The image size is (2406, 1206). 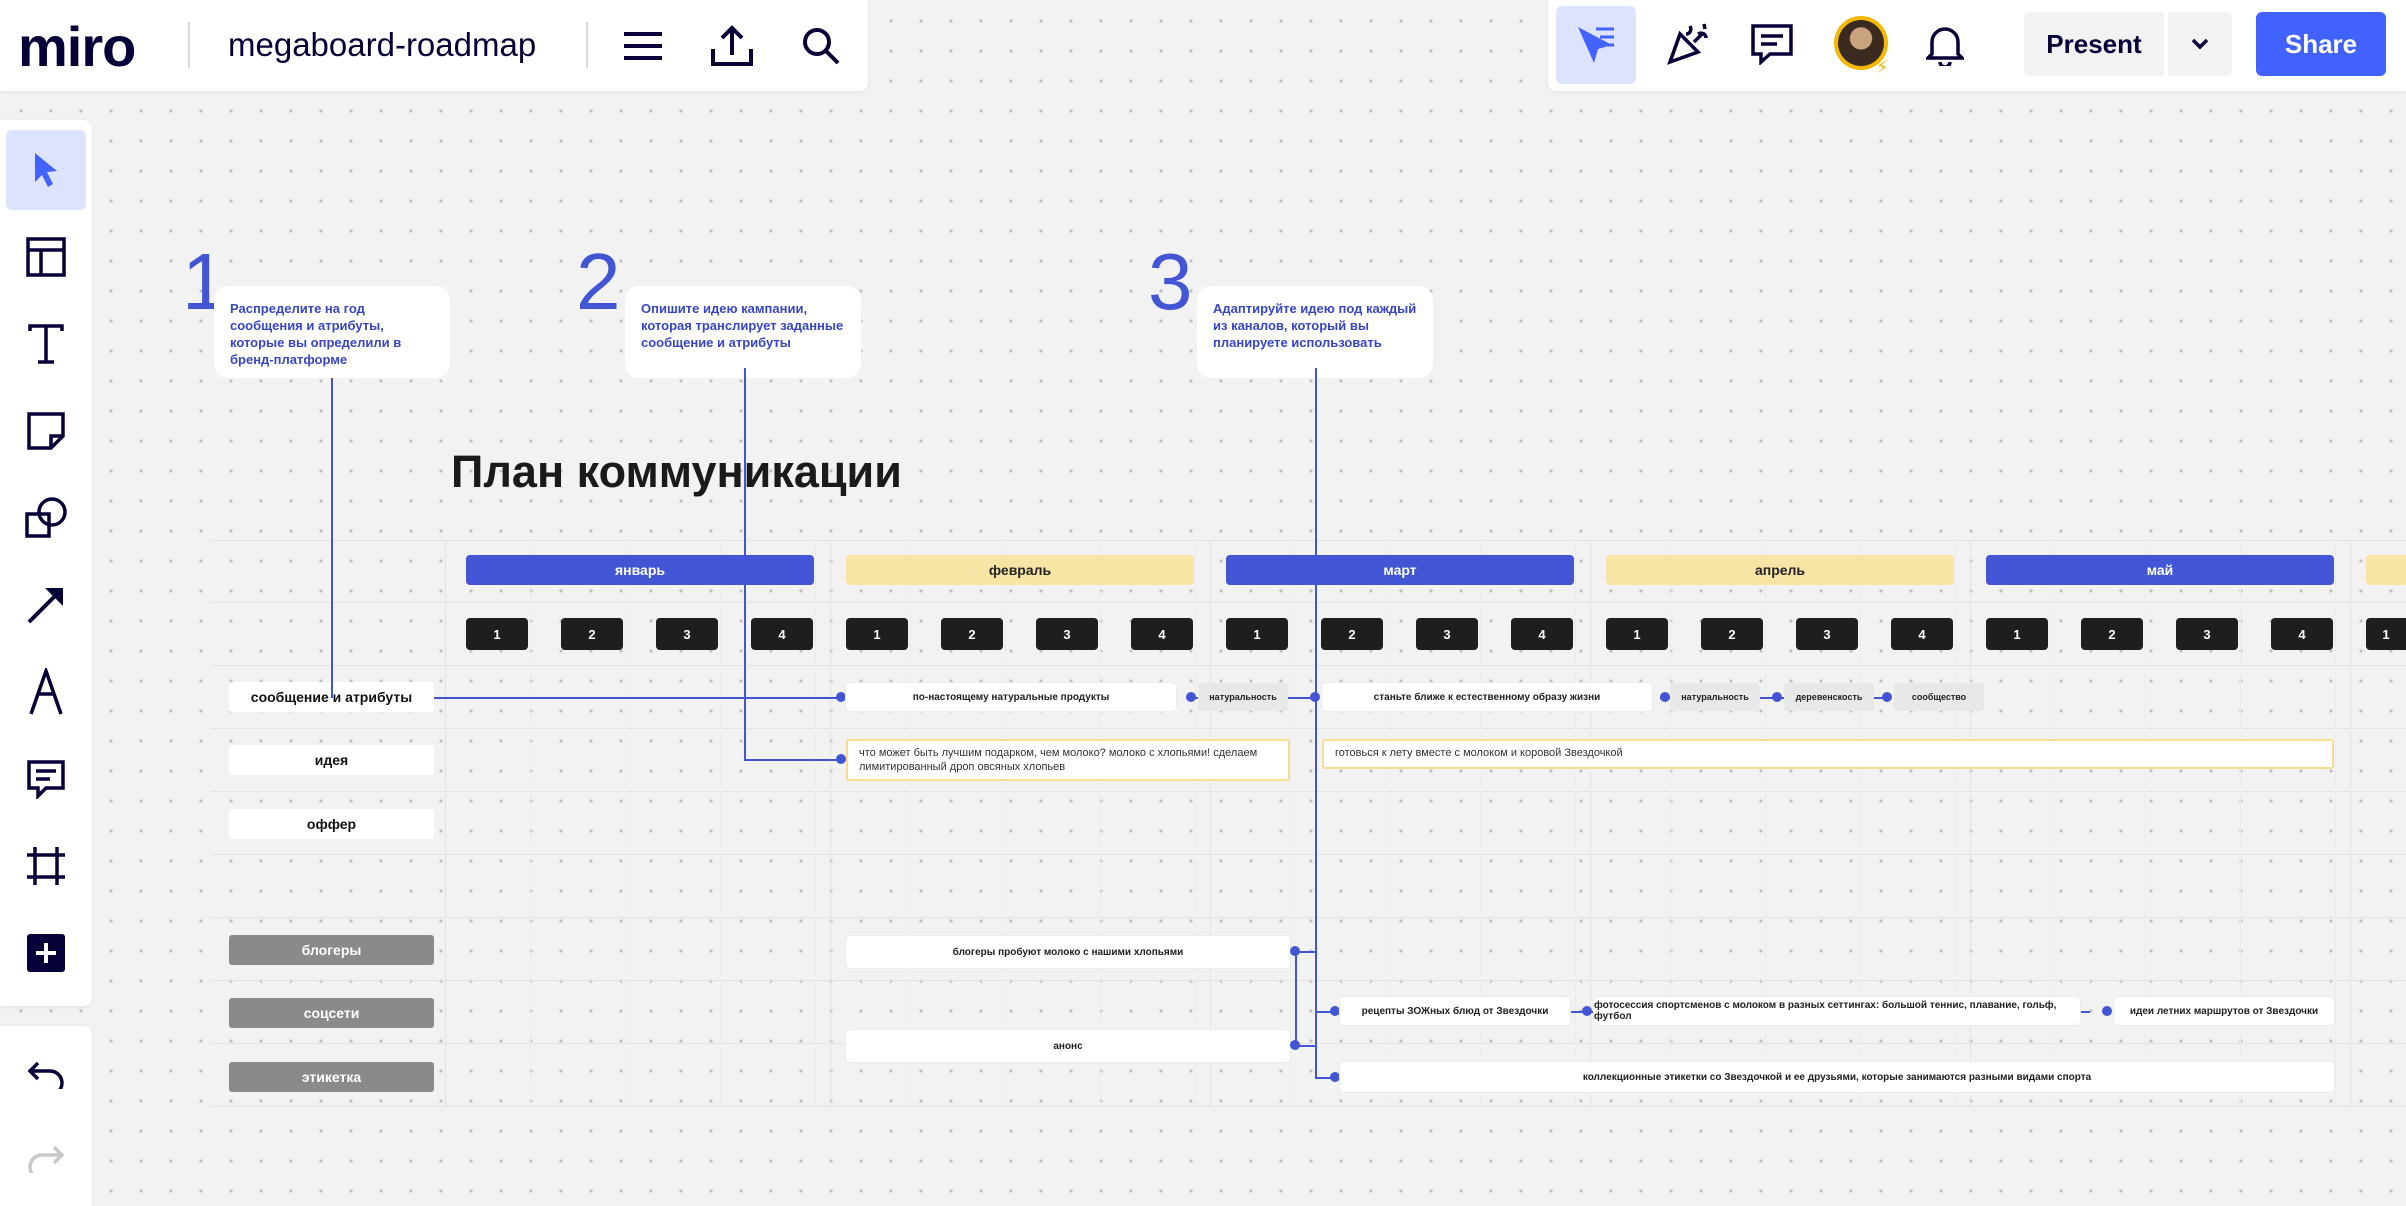 What do you see at coordinates (46, 779) in the screenshot?
I see `comment-tool` at bounding box center [46, 779].